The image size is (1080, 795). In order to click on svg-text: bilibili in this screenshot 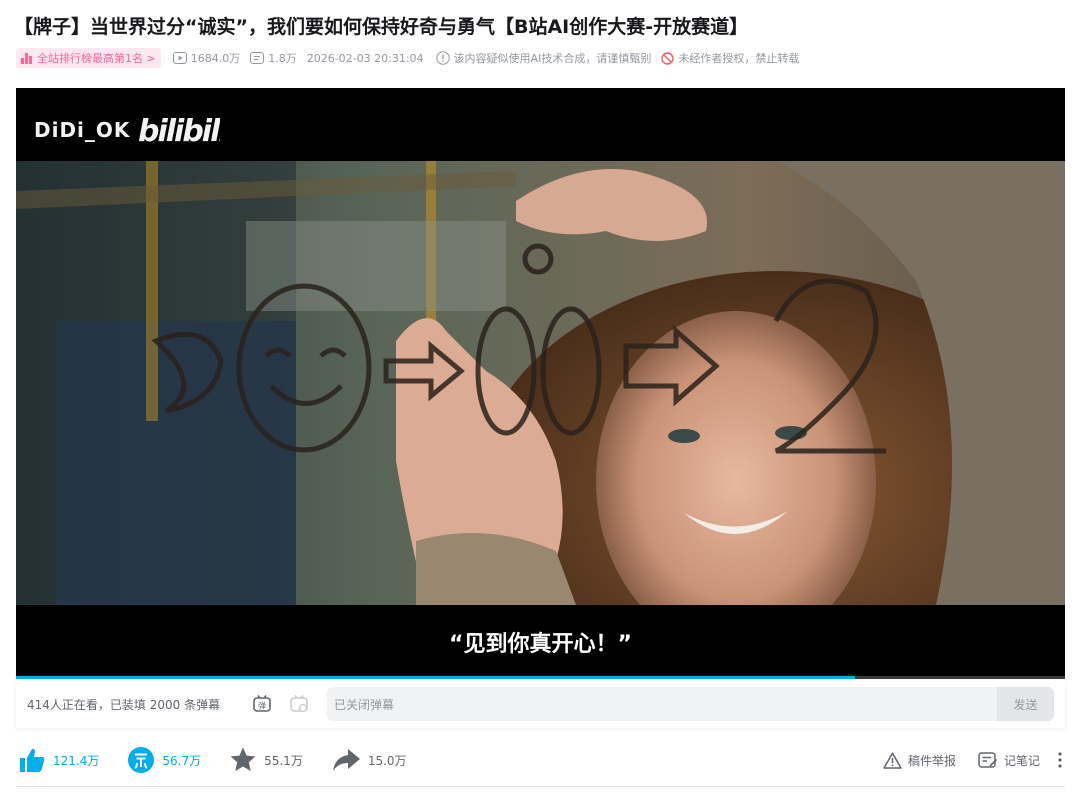, I will do `click(179, 131)`.